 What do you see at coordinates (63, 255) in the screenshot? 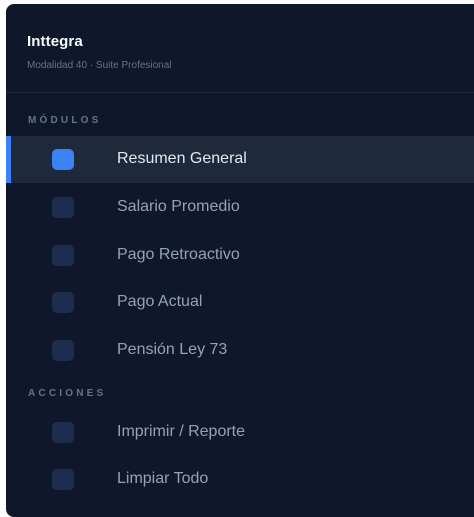
I see `pago-retroactivo-icon` at bounding box center [63, 255].